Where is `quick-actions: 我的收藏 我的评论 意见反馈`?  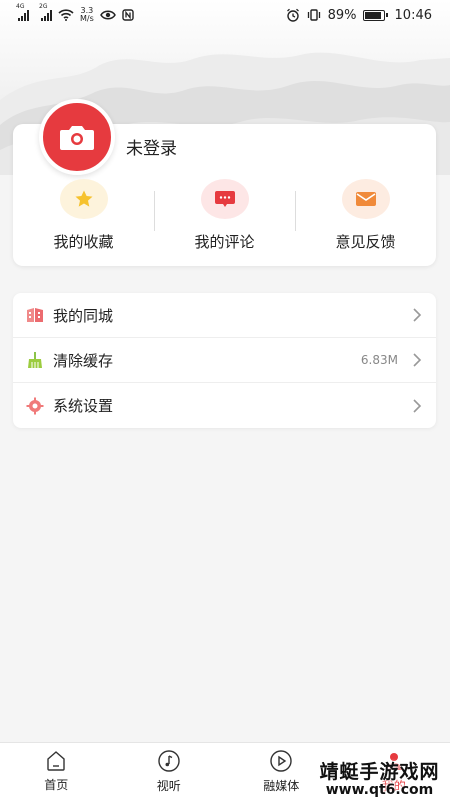 quick-actions: 我的收藏 我的评论 意见反馈 is located at coordinates (224, 219).